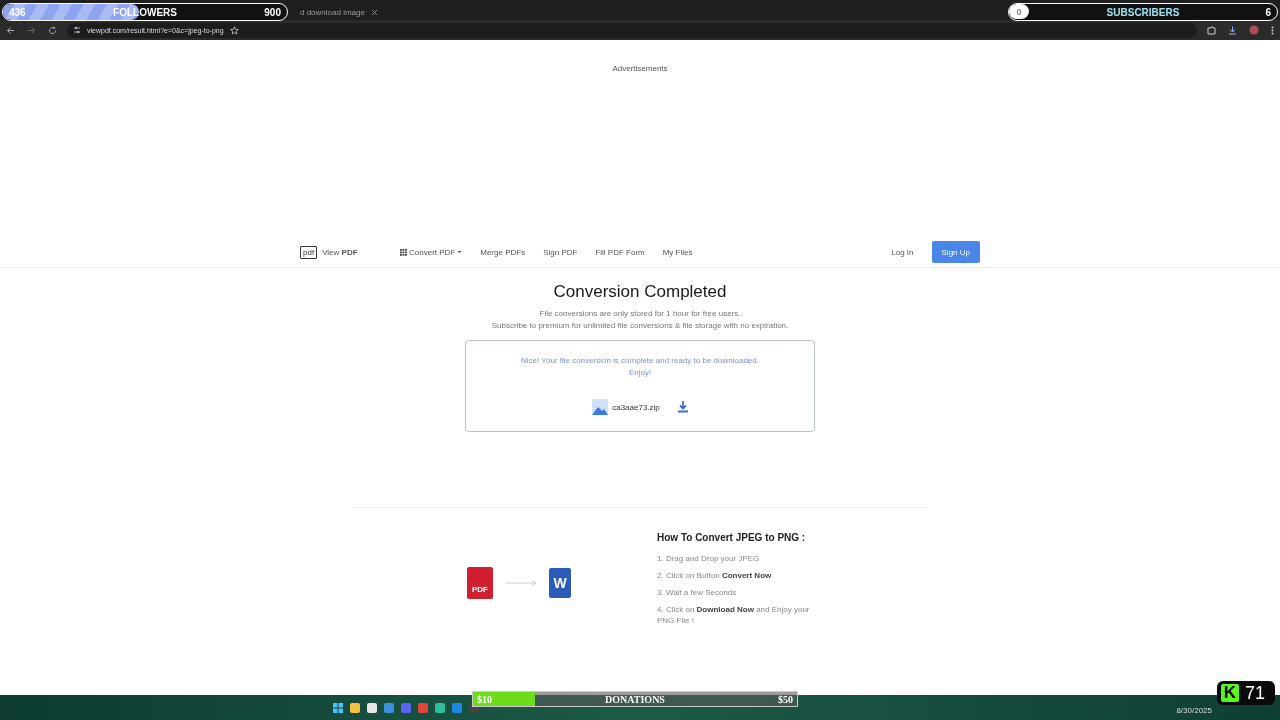 This screenshot has width=1280, height=720. Describe the element at coordinates (1143, 12) in the screenshot. I see `goal-label: SUBSCRIBERS` at that location.